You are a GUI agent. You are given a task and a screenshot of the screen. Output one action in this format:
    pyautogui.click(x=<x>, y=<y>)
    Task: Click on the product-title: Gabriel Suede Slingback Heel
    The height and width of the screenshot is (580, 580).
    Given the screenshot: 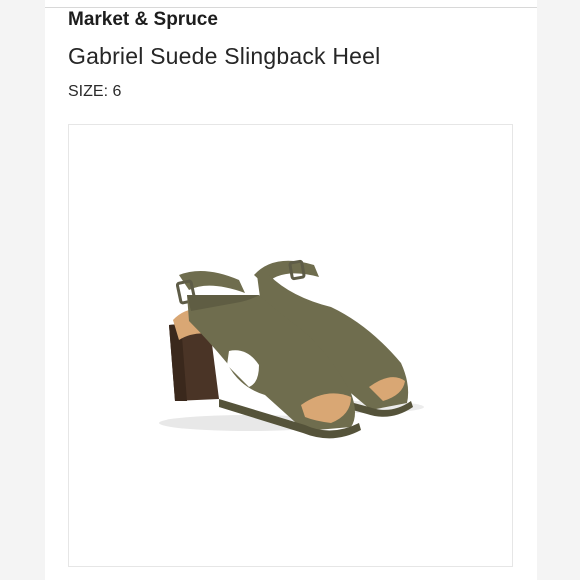 What is the action you would take?
    pyautogui.click(x=224, y=56)
    